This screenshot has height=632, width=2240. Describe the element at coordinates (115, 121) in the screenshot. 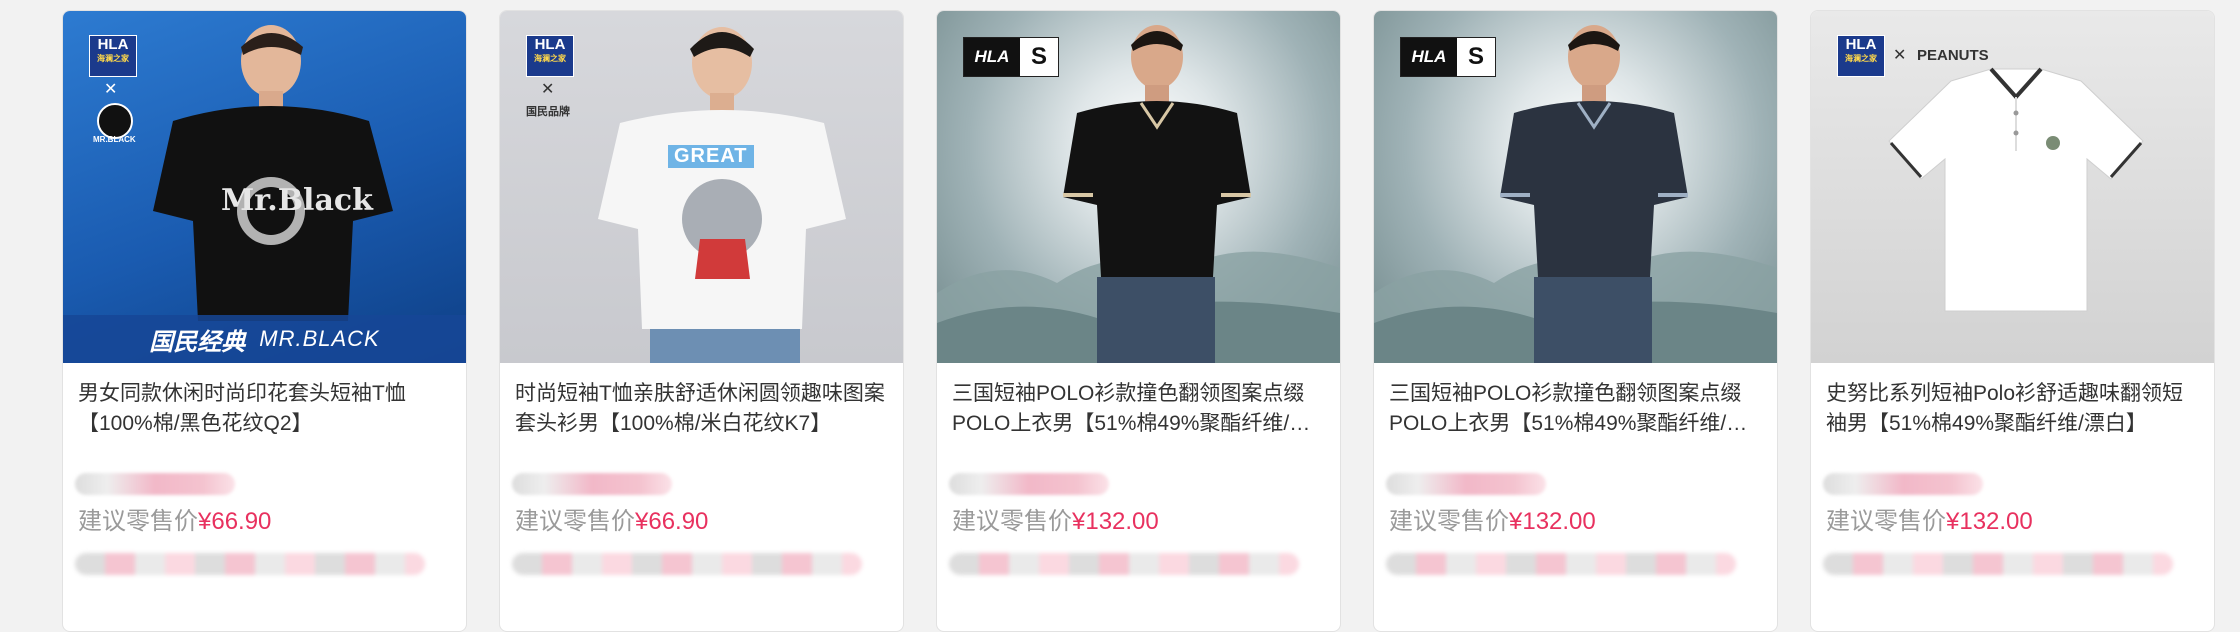

I see `mr-black-logo-icon` at that location.